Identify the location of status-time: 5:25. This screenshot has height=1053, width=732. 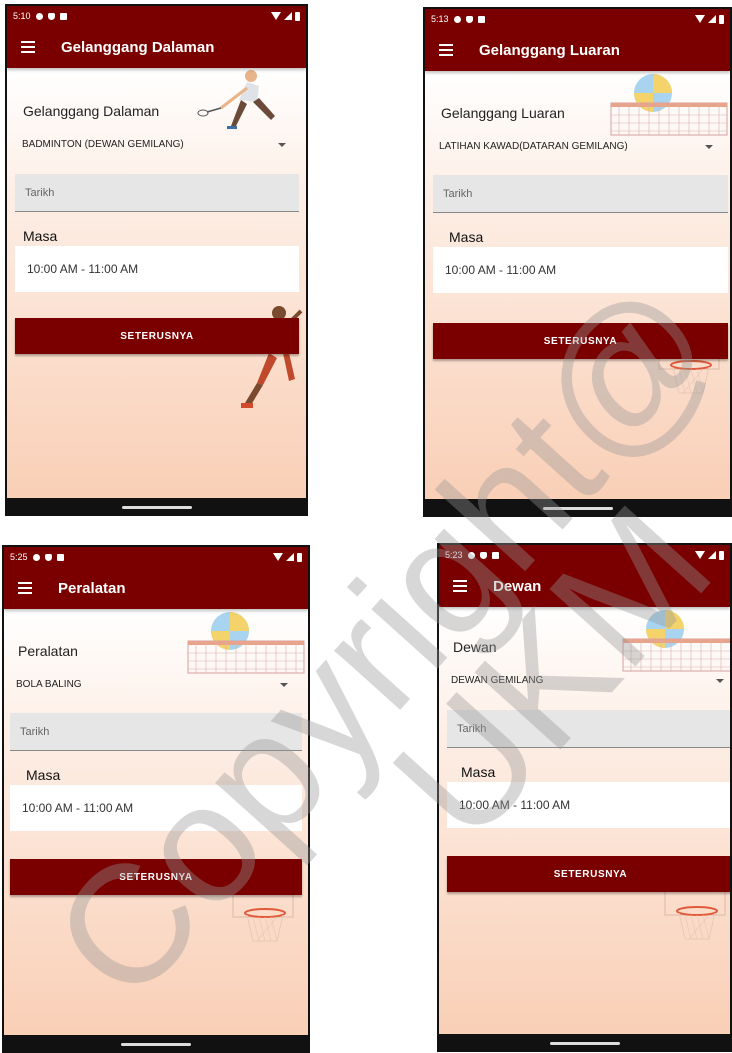
(19, 557).